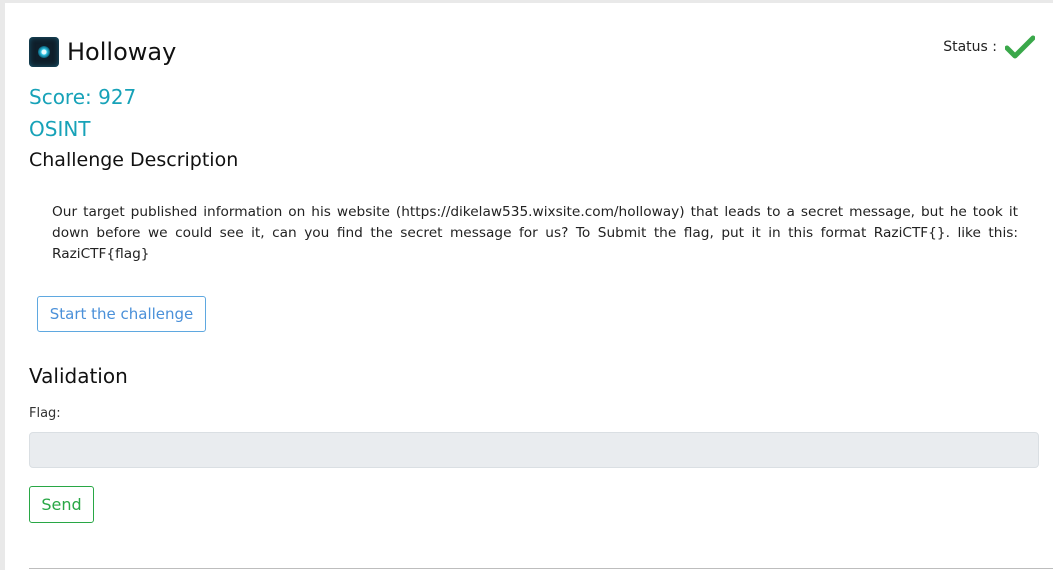 The width and height of the screenshot is (1053, 570). What do you see at coordinates (83, 97) in the screenshot?
I see `challenge-score: Score: 927` at bounding box center [83, 97].